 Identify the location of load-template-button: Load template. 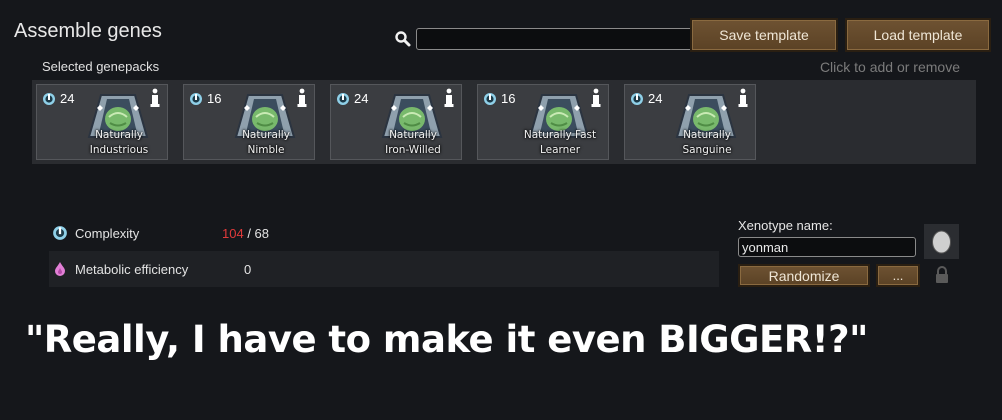
(918, 35).